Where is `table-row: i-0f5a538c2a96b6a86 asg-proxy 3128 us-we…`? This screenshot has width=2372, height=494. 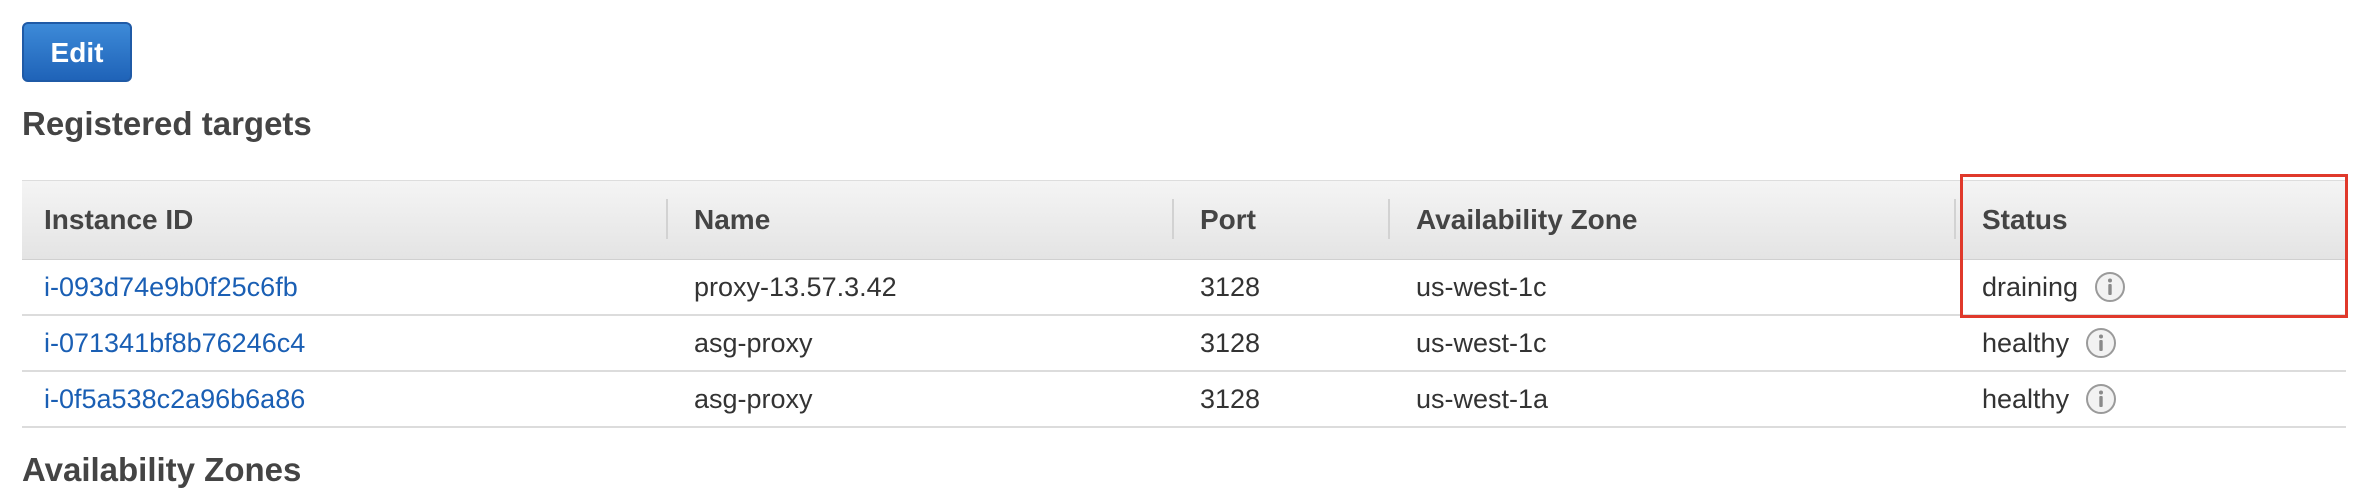 table-row: i-0f5a538c2a96b6a86 asg-proxy 3128 us-we… is located at coordinates (1184, 400).